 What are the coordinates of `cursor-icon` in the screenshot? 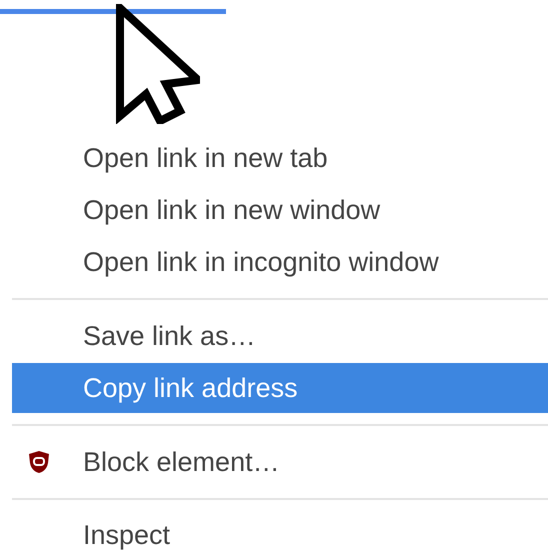 It's located at (158, 64).